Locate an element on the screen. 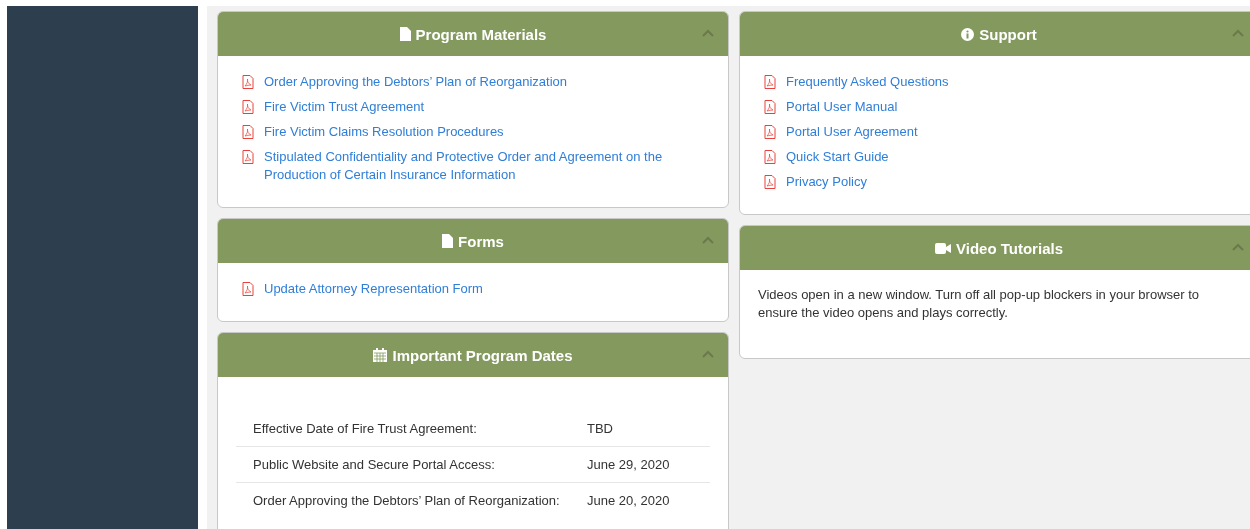 This screenshot has height=529, width=1250. panel-title: Important Program Dates is located at coordinates (473, 355).